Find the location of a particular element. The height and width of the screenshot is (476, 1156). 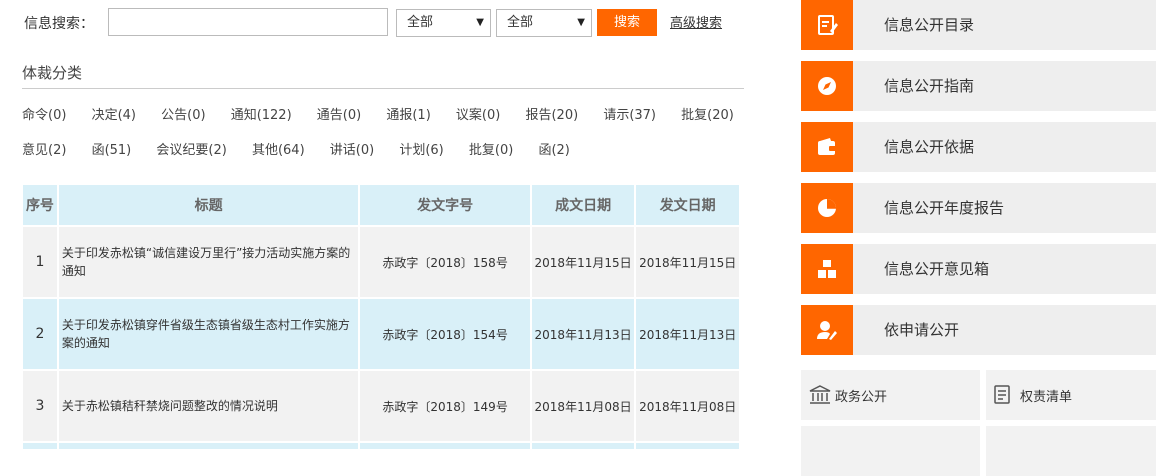

search-label: 信息搜索： is located at coordinates (59, 24).